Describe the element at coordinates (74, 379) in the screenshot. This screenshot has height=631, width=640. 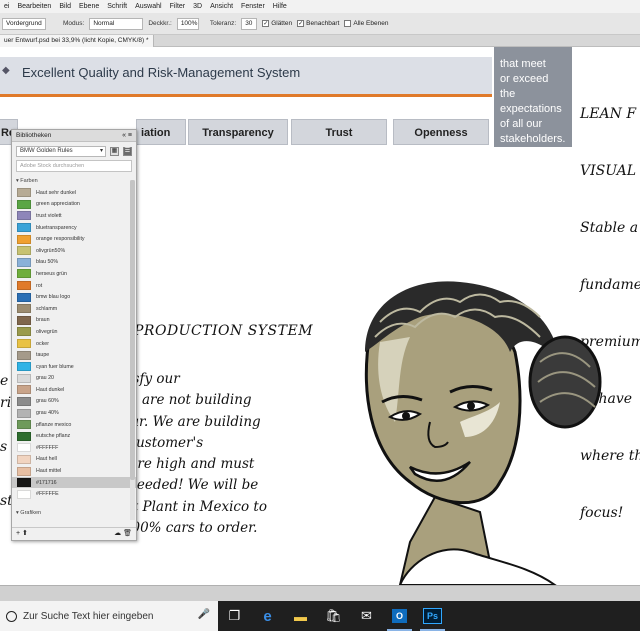
I see `color-swatch-item: grau 20` at that location.